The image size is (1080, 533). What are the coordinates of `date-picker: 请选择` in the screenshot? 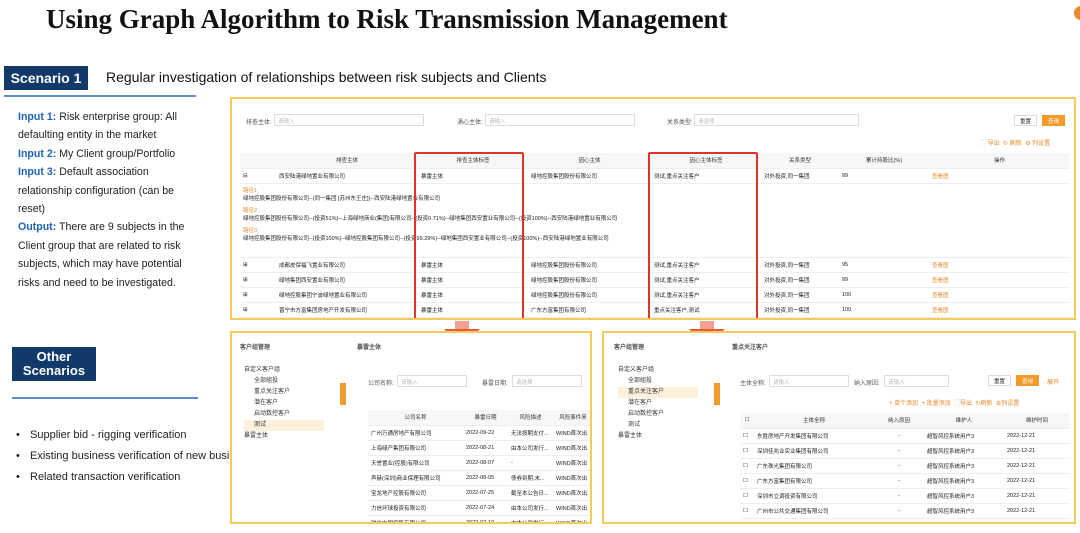 It's located at (547, 381).